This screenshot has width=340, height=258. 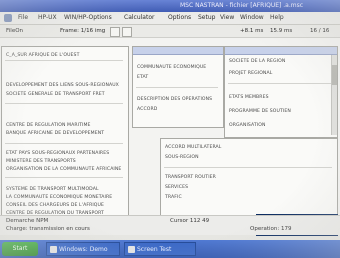 I want to click on menu-item-options: Options, so click(x=179, y=18).